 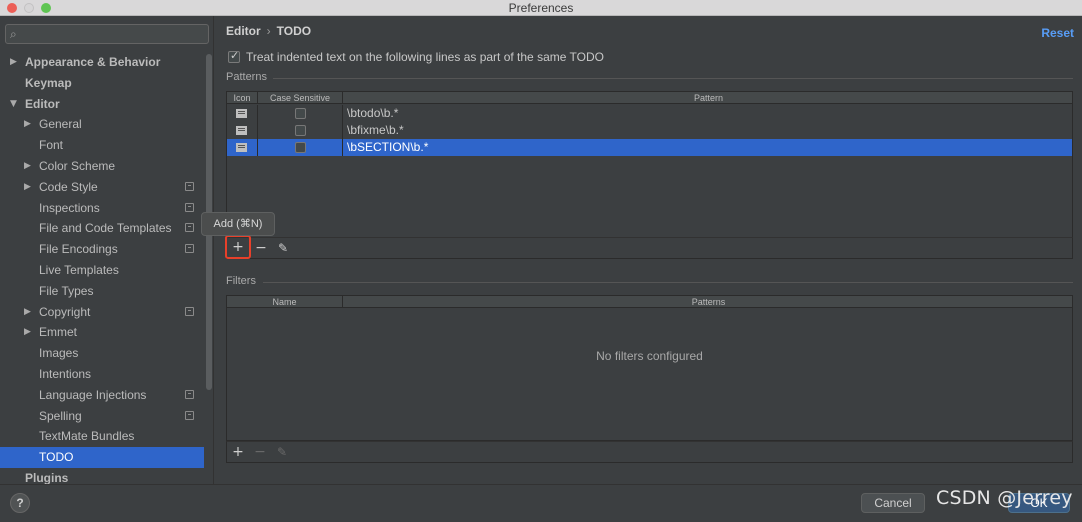 What do you see at coordinates (300, 98) in the screenshot?
I see `column-case-sensitive: Case Sensitive` at bounding box center [300, 98].